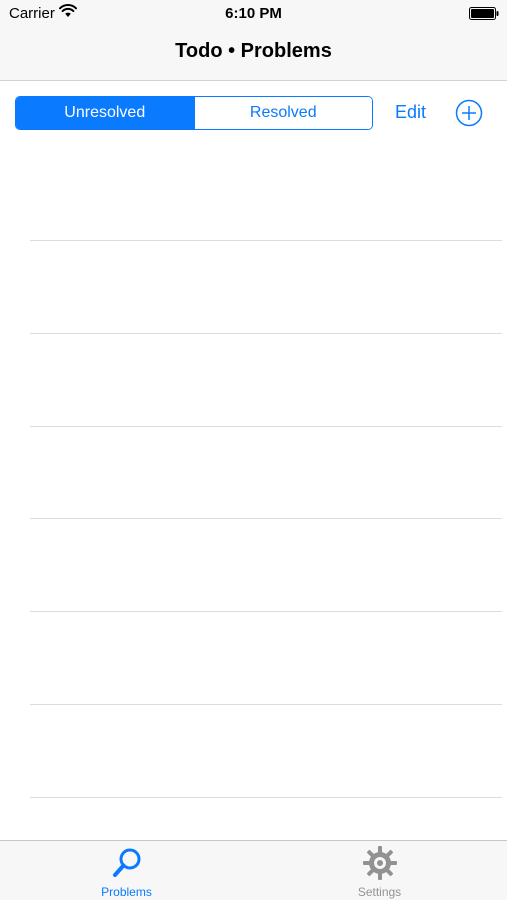  I want to click on segmented-control: Unresolved Resolved, so click(194, 113).